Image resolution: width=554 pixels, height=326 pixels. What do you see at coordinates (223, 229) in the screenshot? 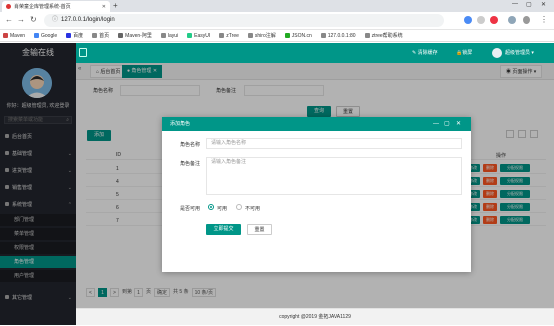
I see `submit-button: 立即提交` at bounding box center [223, 229].